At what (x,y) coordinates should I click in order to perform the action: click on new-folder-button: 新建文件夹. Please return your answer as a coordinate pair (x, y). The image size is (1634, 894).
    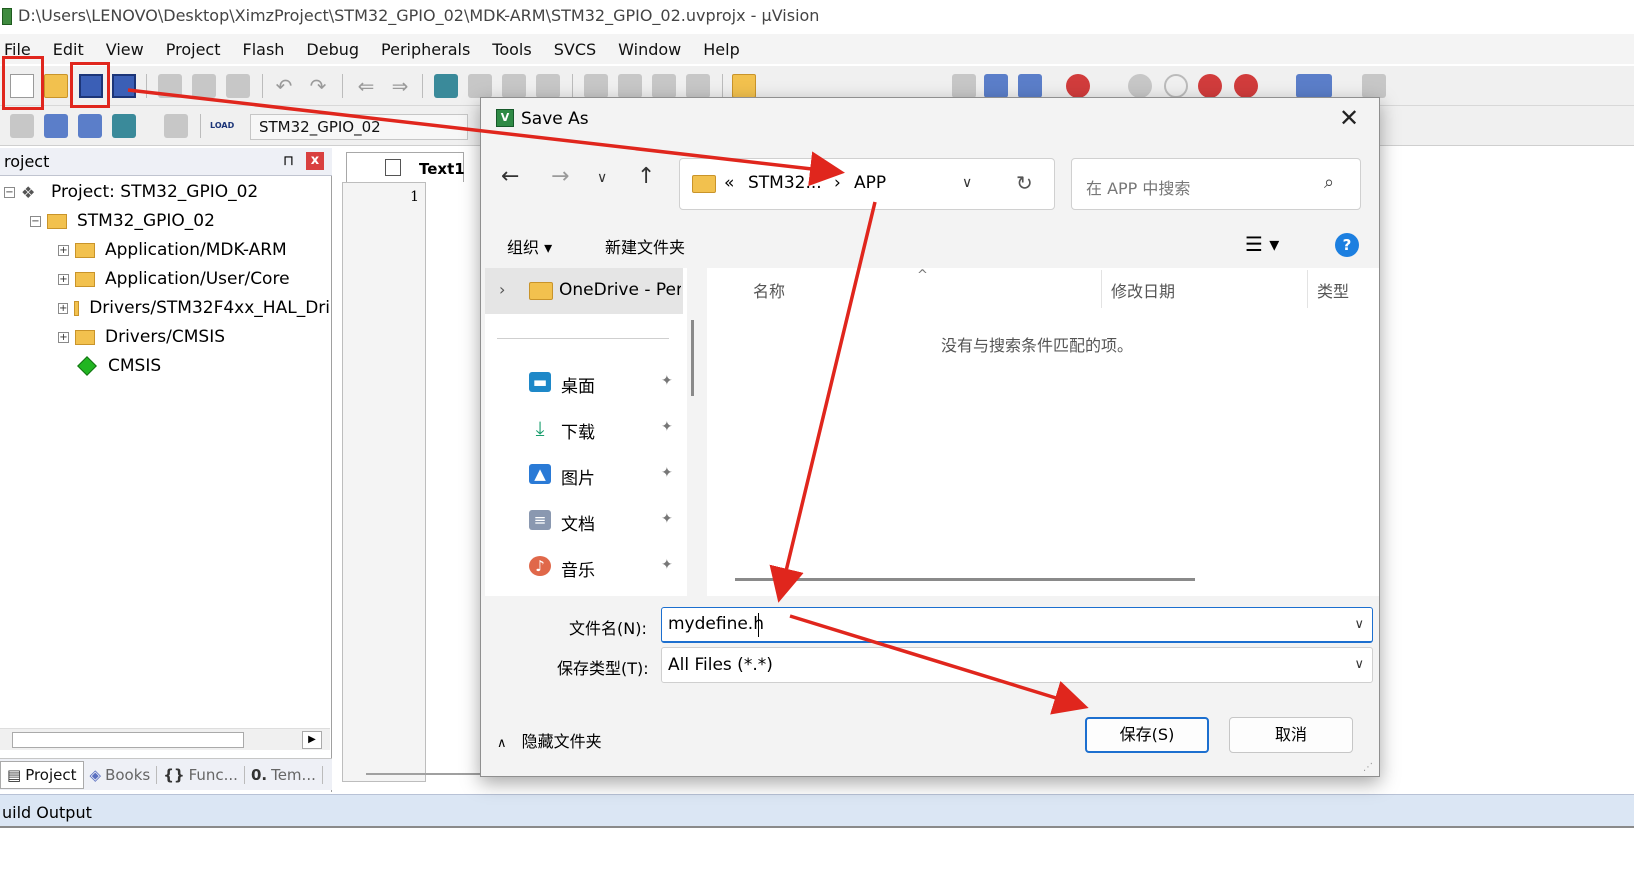
    Looking at the image, I should click on (645, 246).